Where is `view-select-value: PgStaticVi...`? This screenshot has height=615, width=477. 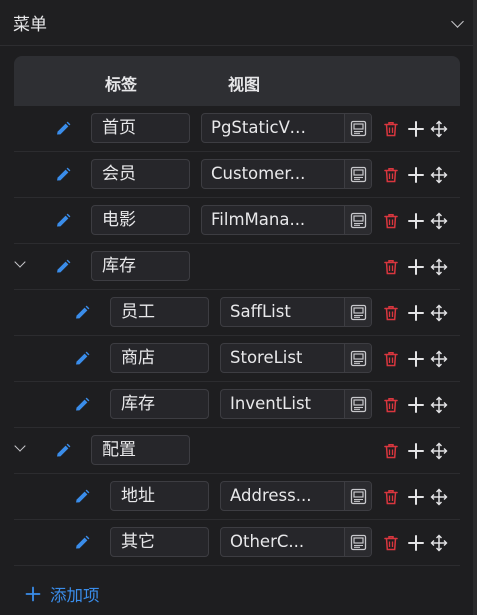 view-select-value: PgStaticVi... is located at coordinates (259, 127).